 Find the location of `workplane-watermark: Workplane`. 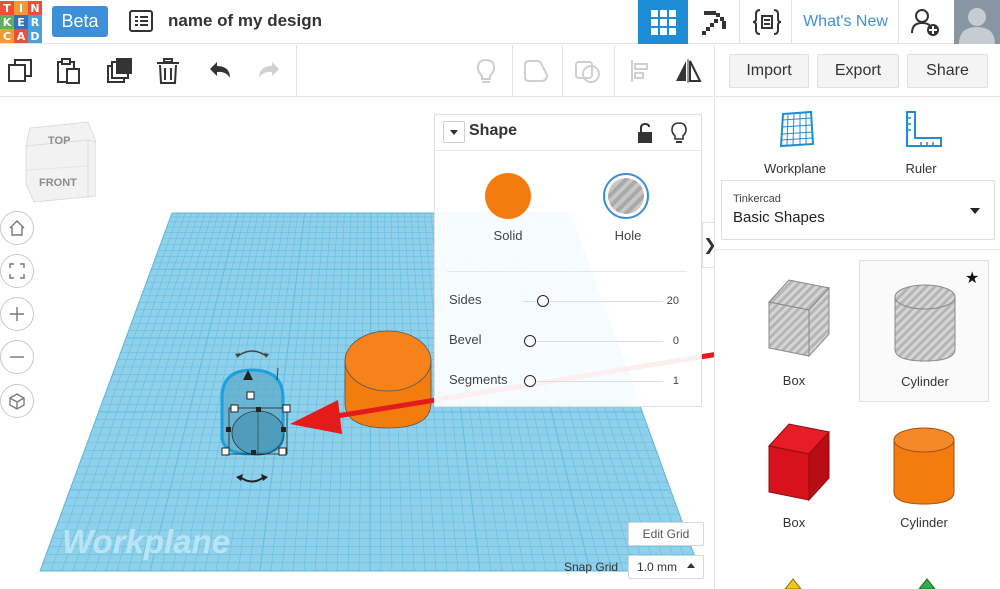

workplane-watermark: Workplane is located at coordinates (146, 541).